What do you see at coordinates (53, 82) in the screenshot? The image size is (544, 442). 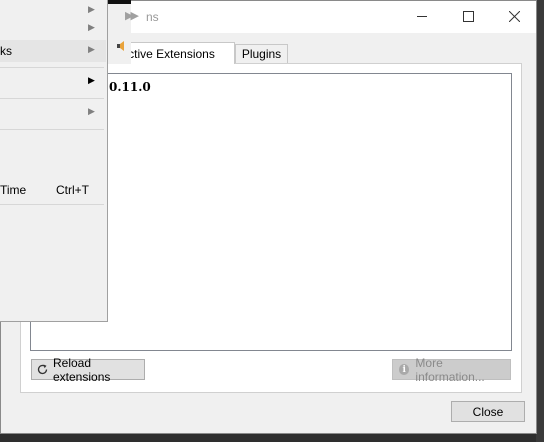 I see `menu-item-4: ▶` at bounding box center [53, 82].